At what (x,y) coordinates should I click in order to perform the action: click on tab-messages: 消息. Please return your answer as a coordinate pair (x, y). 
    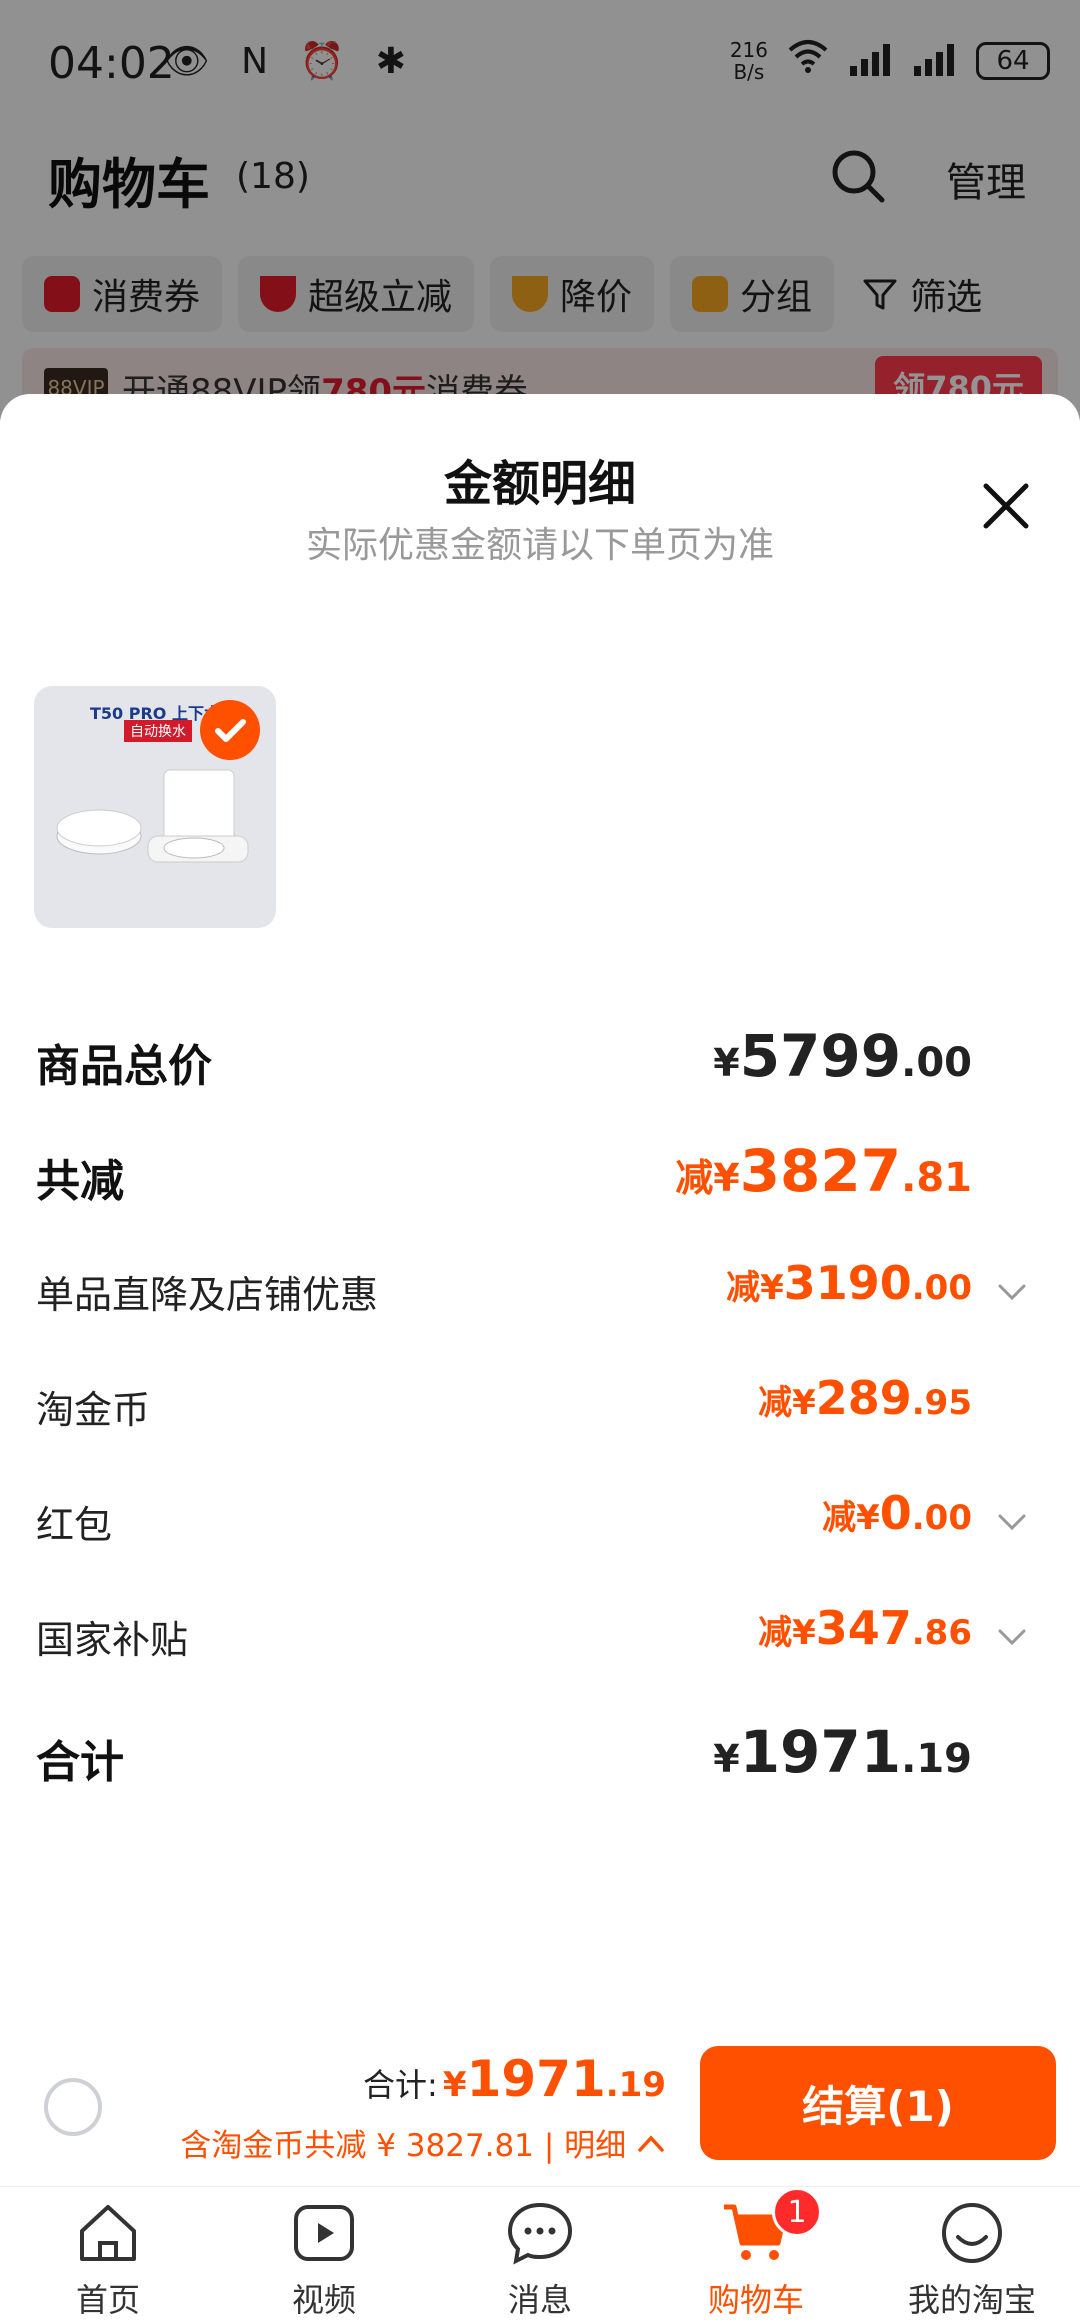
    Looking at the image, I should click on (540, 2255).